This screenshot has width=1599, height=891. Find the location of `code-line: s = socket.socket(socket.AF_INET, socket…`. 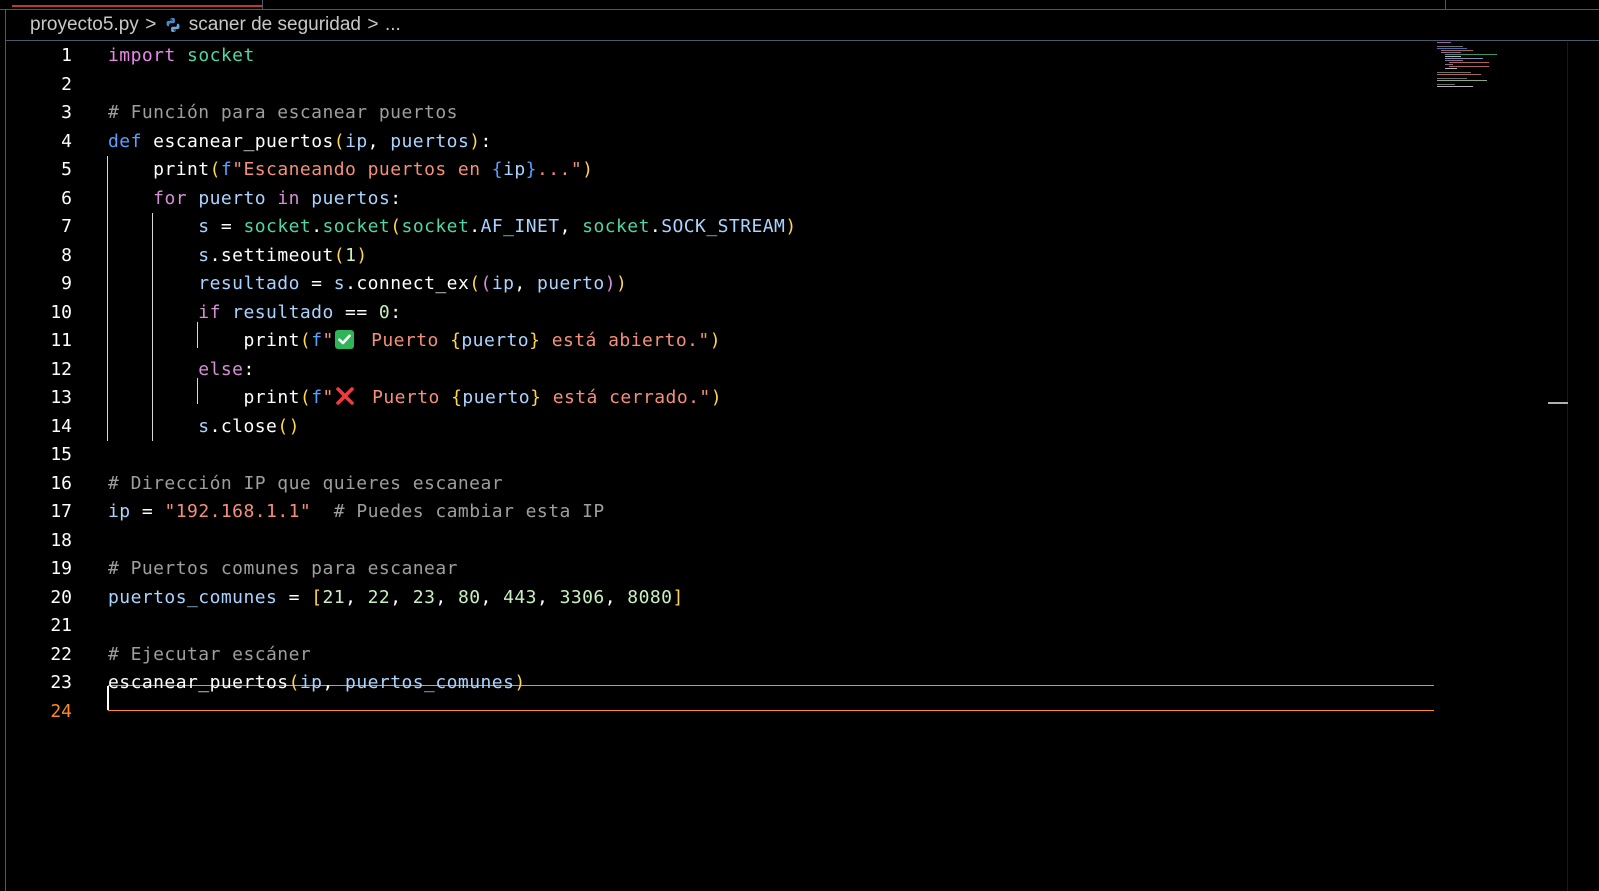

code-line: s = socket.socket(socket.AF_INET, socket… is located at coordinates (788, 227).